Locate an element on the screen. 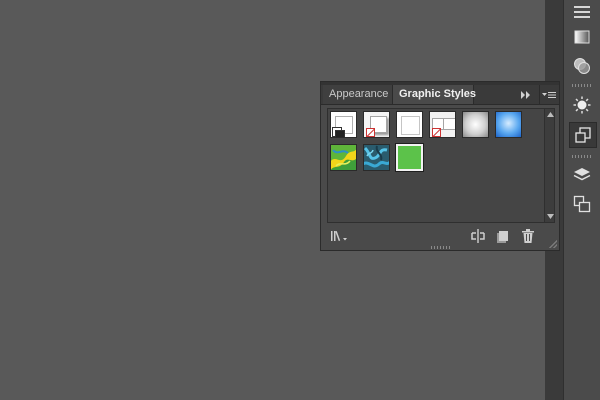 The height and width of the screenshot is (400, 600). swatch-default-style is located at coordinates (343, 124).